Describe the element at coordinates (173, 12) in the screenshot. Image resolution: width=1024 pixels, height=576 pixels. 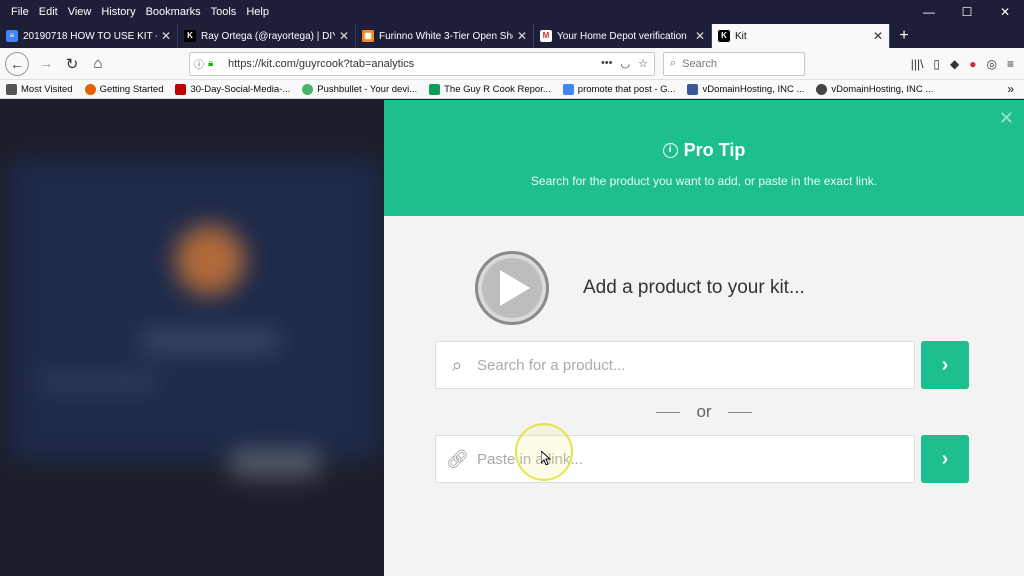
I see `menu-bookmarks: Bookmarks` at that location.